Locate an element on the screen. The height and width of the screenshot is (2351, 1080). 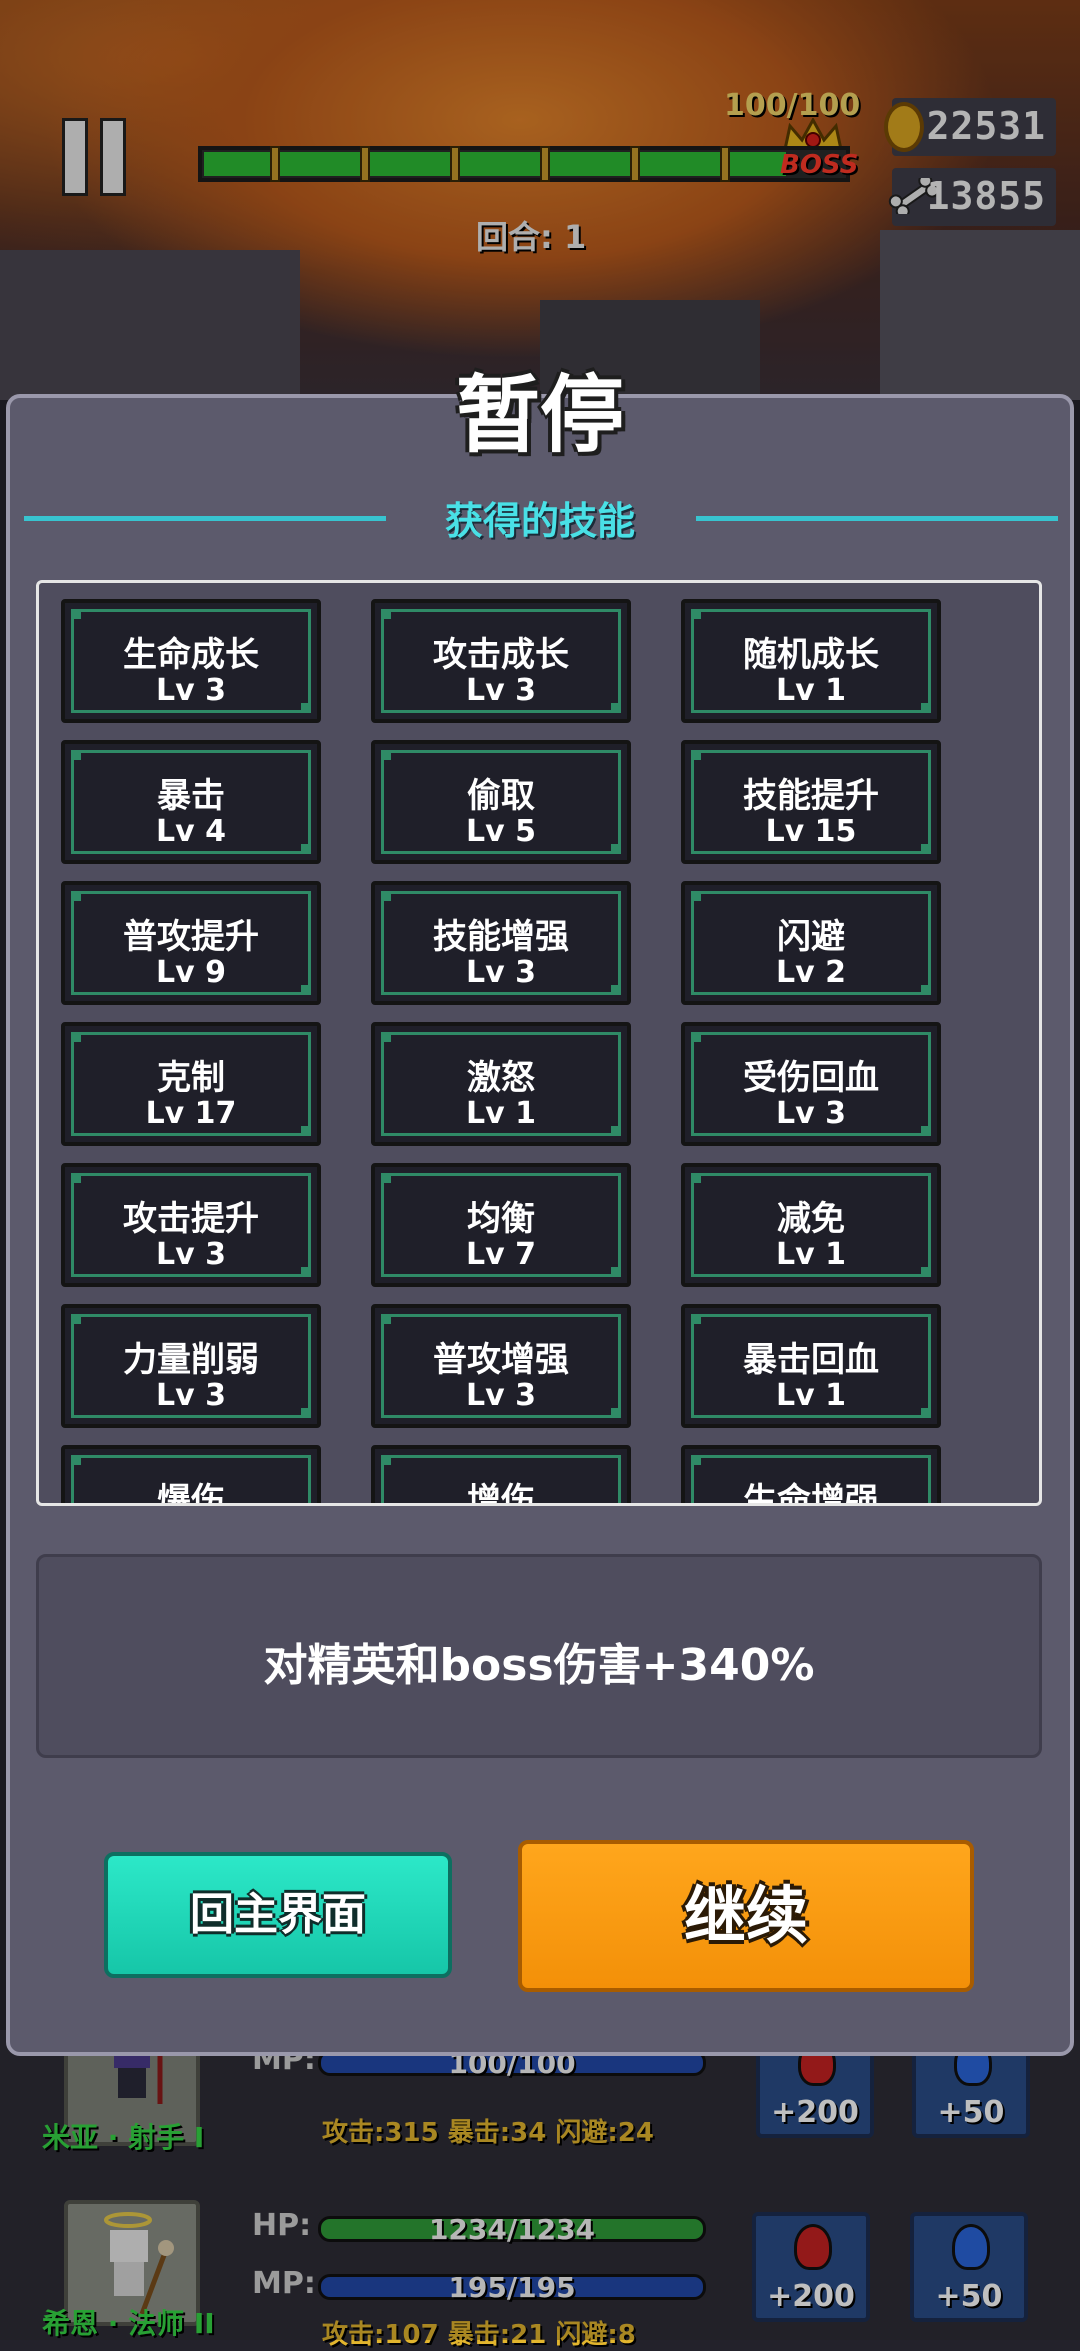
skill-name: 均衡 is located at coordinates (501, 1219).